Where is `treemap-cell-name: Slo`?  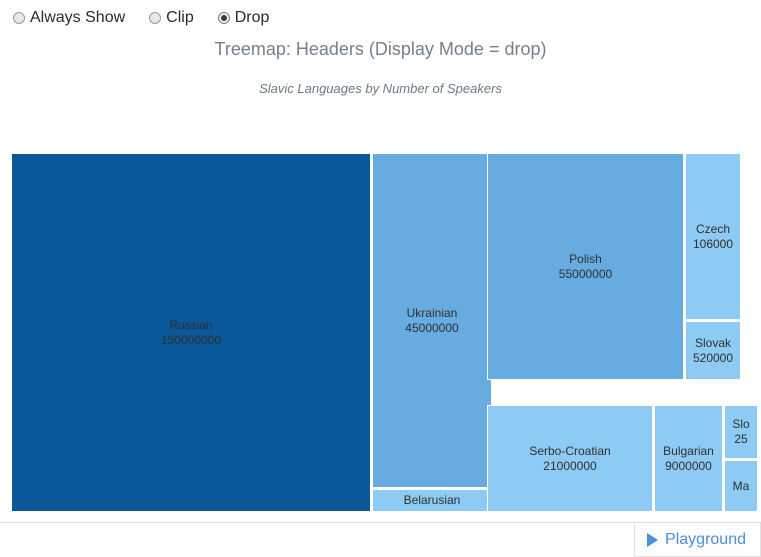 treemap-cell-name: Slo is located at coordinates (741, 424).